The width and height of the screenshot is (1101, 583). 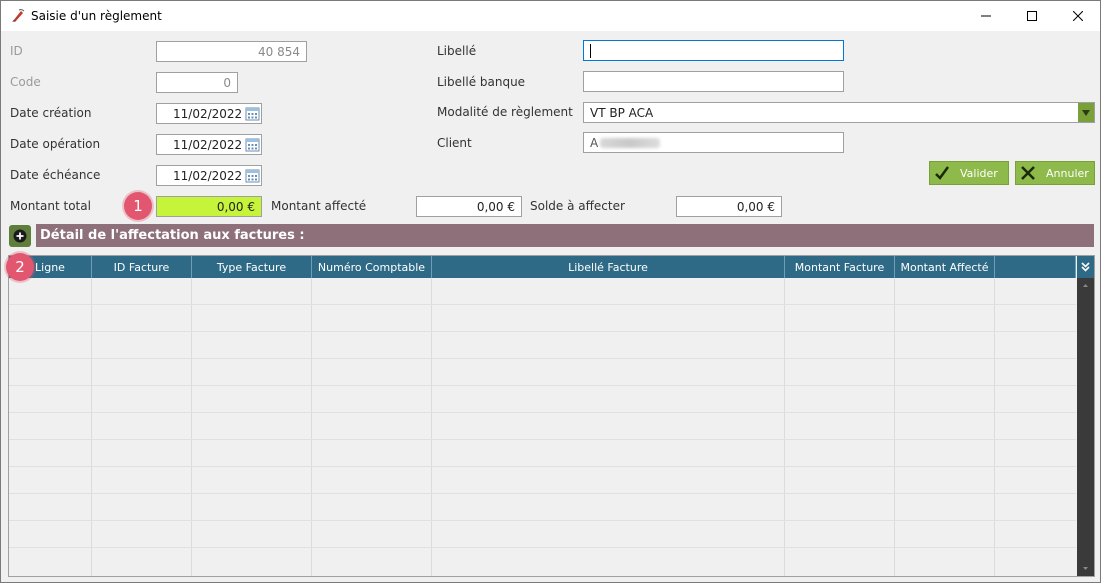 What do you see at coordinates (481, 82) in the screenshot?
I see `libelle-banque-label: Libellé banque` at bounding box center [481, 82].